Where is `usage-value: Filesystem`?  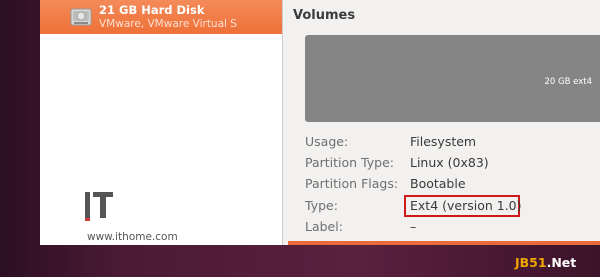 usage-value: Filesystem is located at coordinates (443, 141).